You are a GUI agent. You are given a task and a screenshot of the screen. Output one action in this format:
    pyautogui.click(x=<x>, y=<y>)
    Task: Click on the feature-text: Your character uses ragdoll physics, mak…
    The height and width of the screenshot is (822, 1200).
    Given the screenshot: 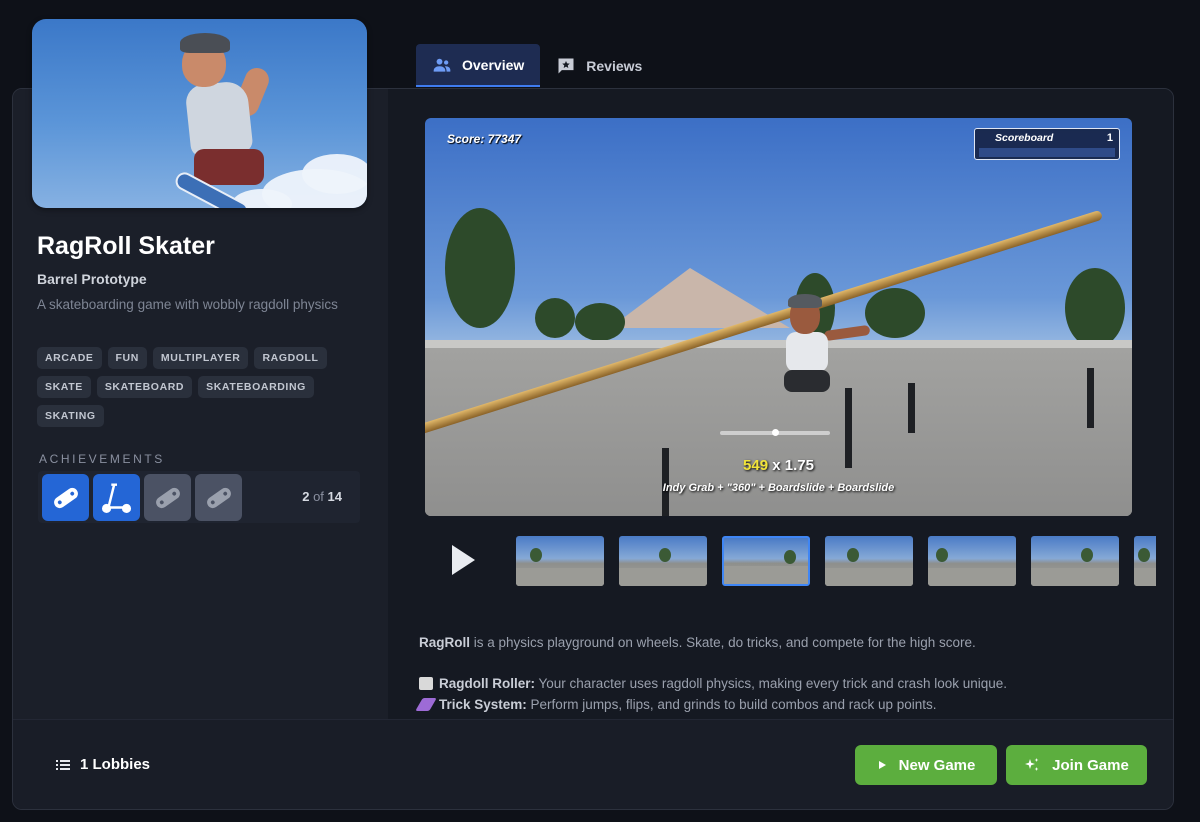 What is the action you would take?
    pyautogui.click(x=771, y=683)
    